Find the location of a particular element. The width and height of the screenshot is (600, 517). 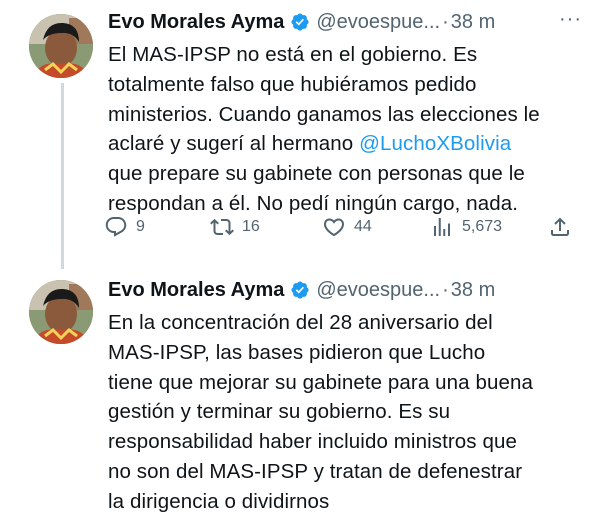

like-button: 44 is located at coordinates (347, 227).